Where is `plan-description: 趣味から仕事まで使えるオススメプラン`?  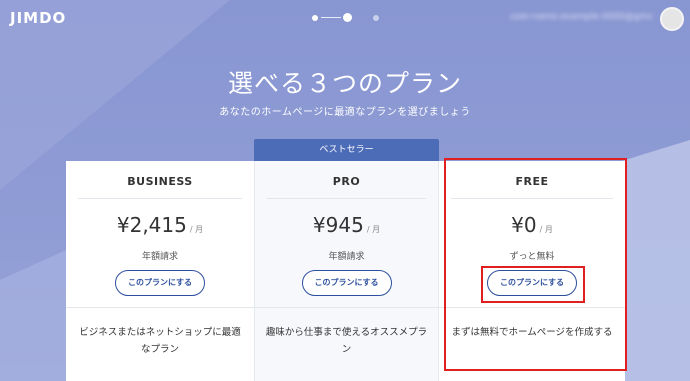 plan-description: 趣味から仕事まで使えるオススメプラン is located at coordinates (346, 341).